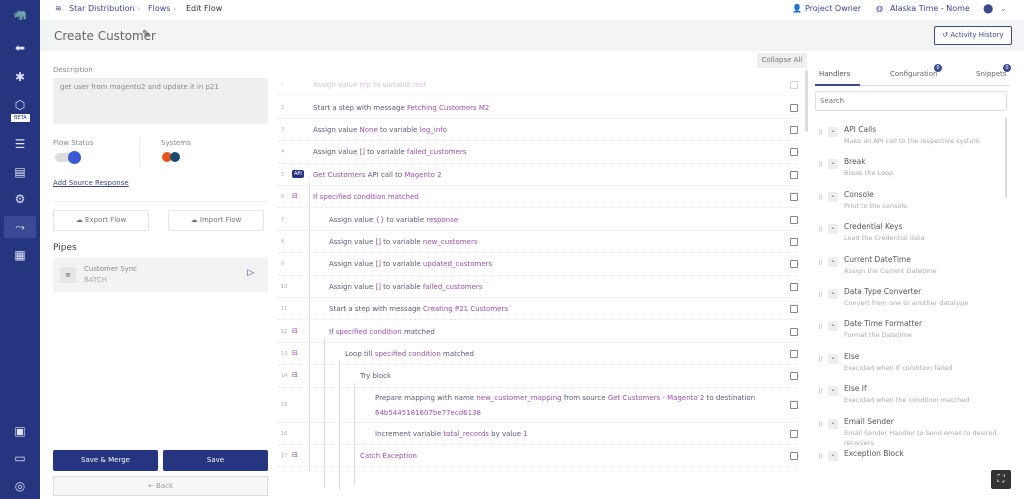 This screenshot has width=1024, height=499. I want to click on pipe-item: ≡ Customer Sync BATCH ▷, so click(160, 275).